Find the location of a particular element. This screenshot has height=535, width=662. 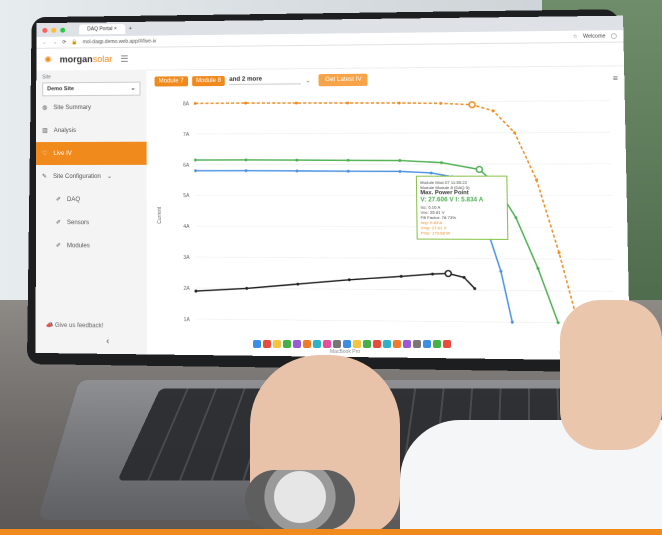

reload-icon: ⟳ is located at coordinates (64, 42).